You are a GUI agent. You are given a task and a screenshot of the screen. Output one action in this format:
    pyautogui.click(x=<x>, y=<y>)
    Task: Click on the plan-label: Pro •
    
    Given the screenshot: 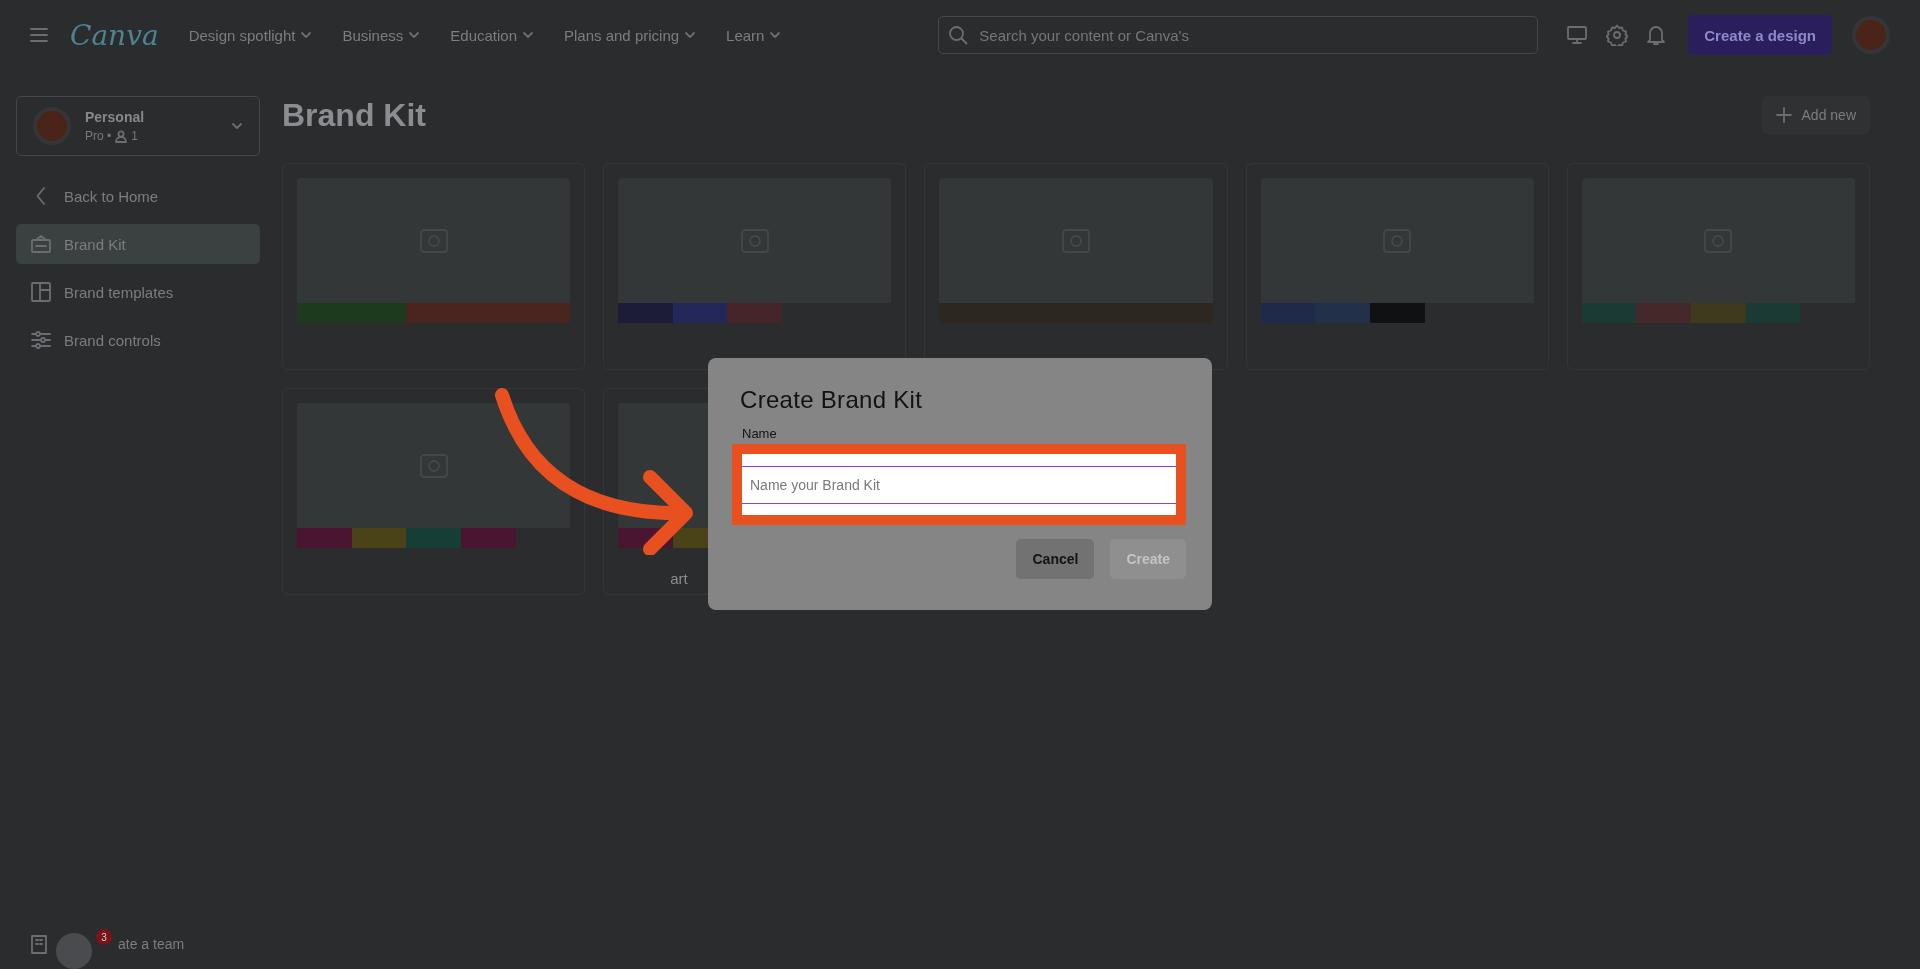 What is the action you would take?
    pyautogui.click(x=98, y=136)
    